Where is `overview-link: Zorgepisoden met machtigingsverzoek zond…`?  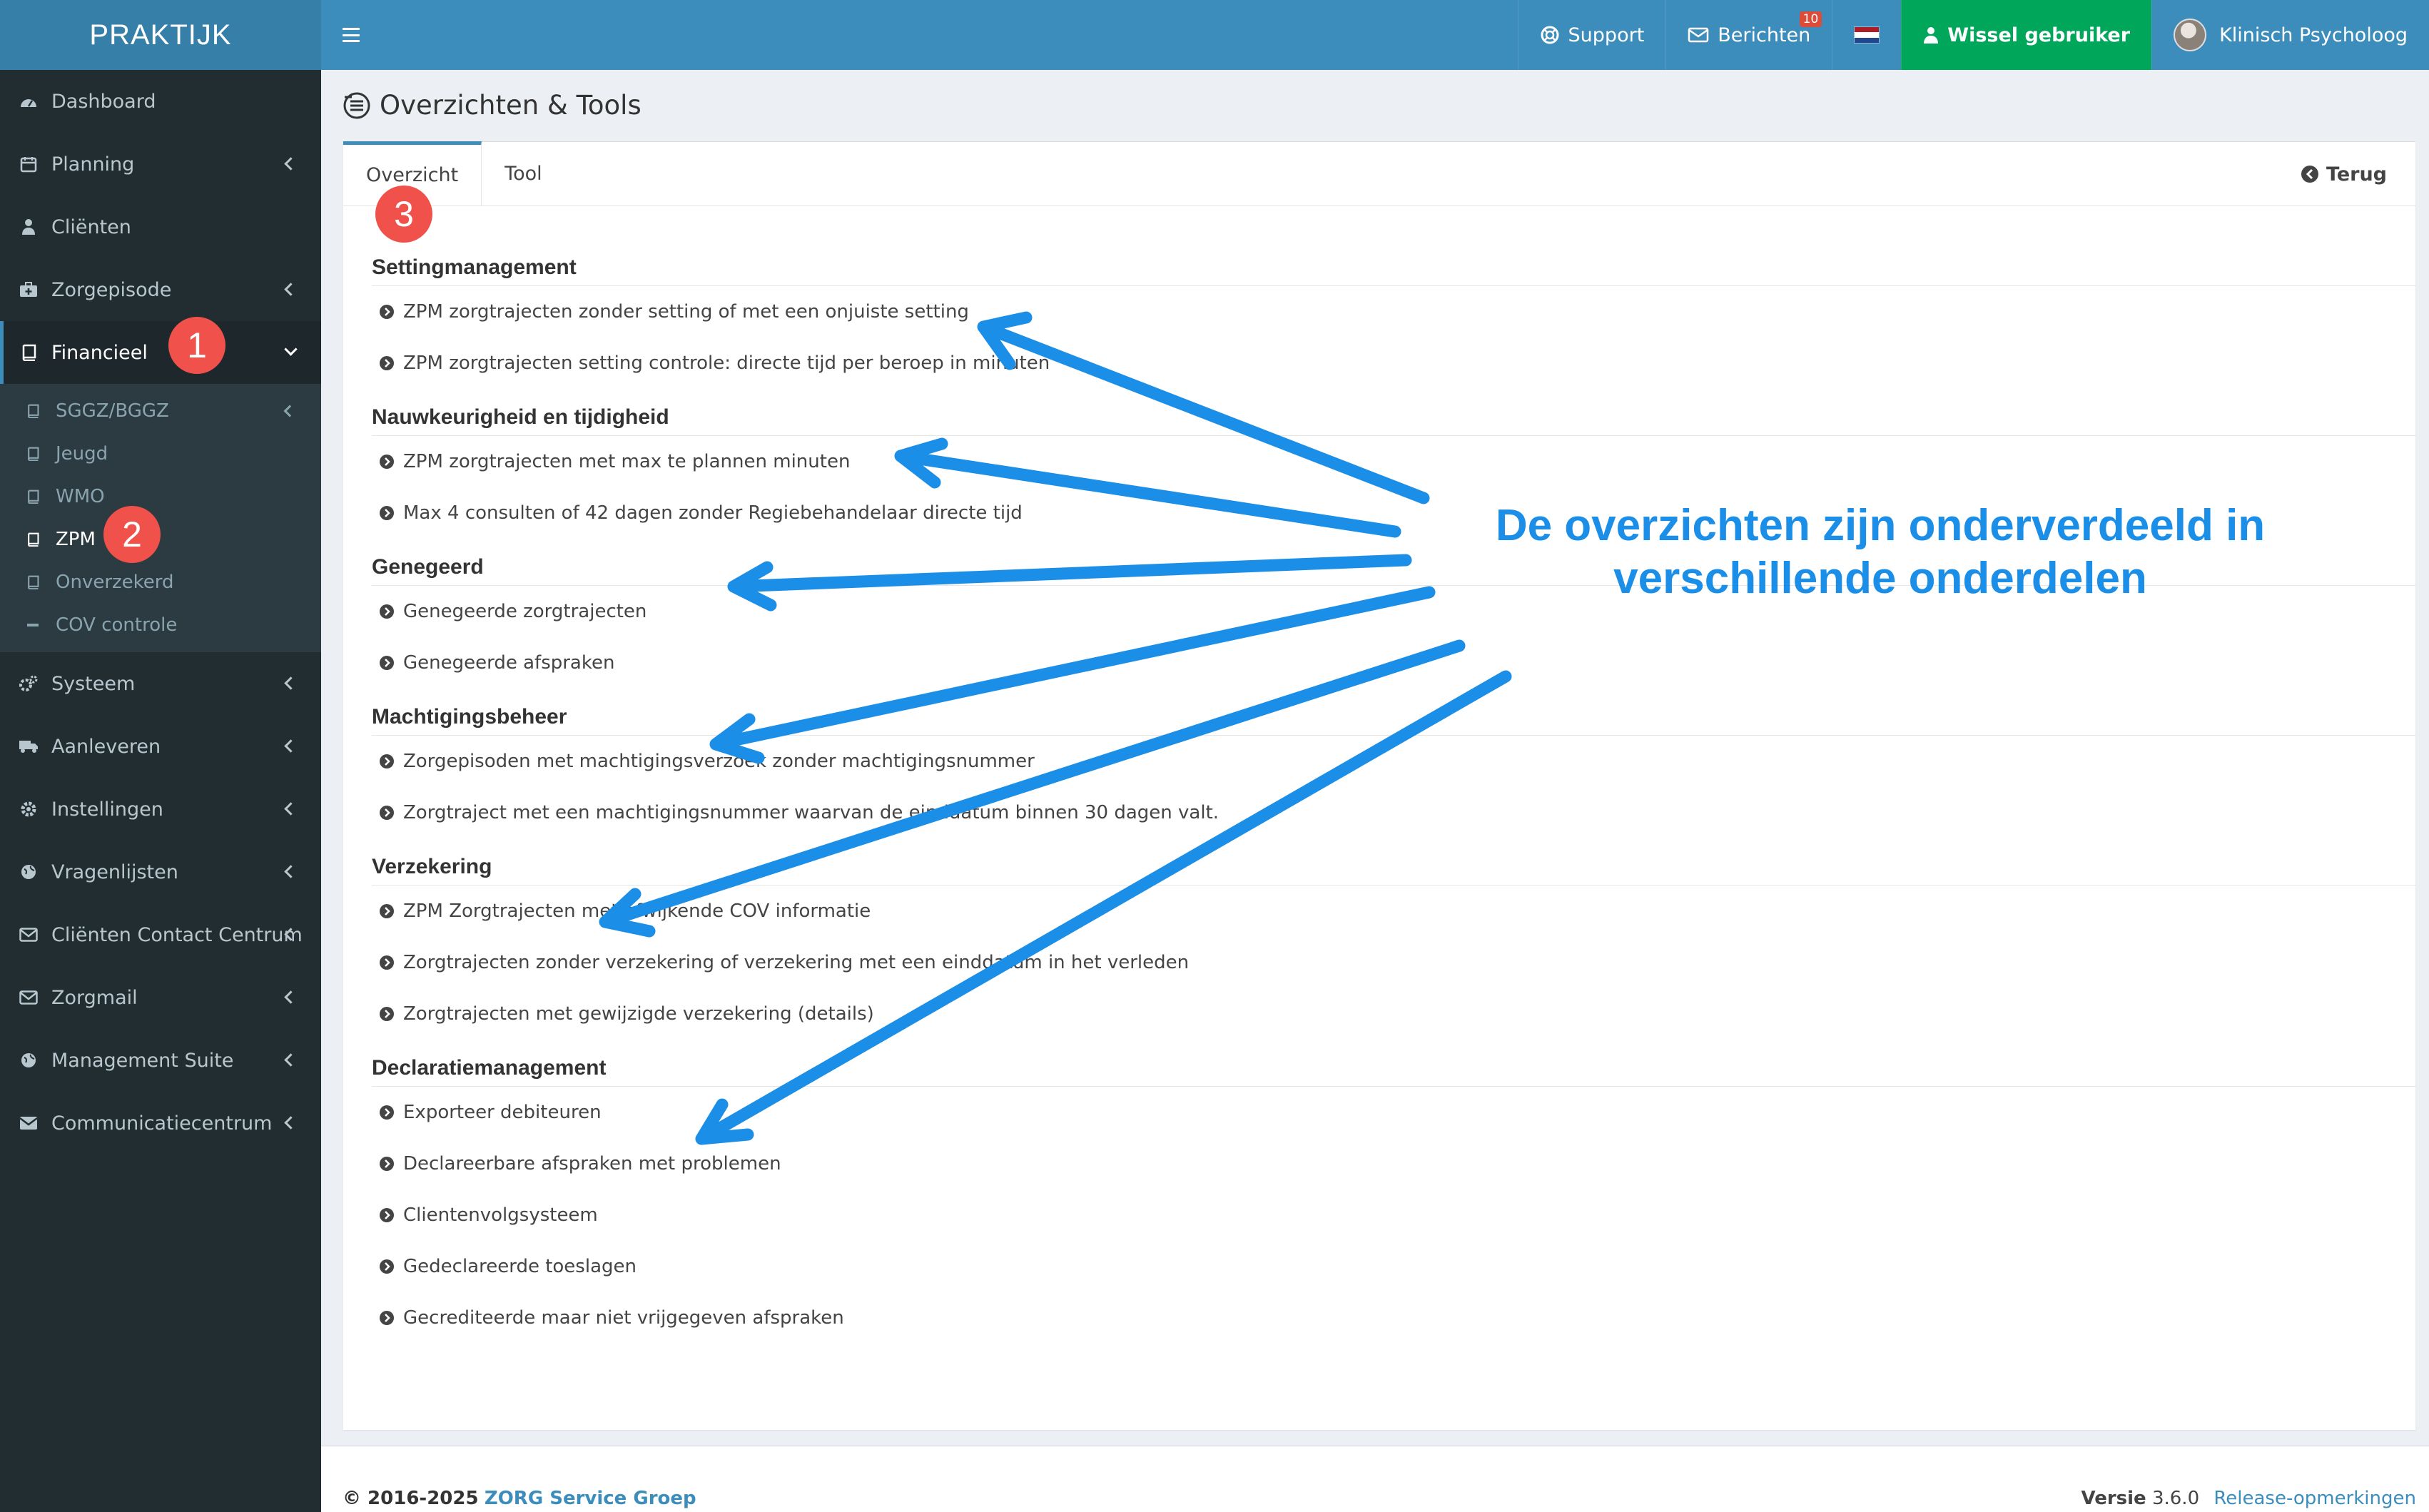
overview-link: Zorgepisoden met machtigingsverzoek zond… is located at coordinates (1393, 761).